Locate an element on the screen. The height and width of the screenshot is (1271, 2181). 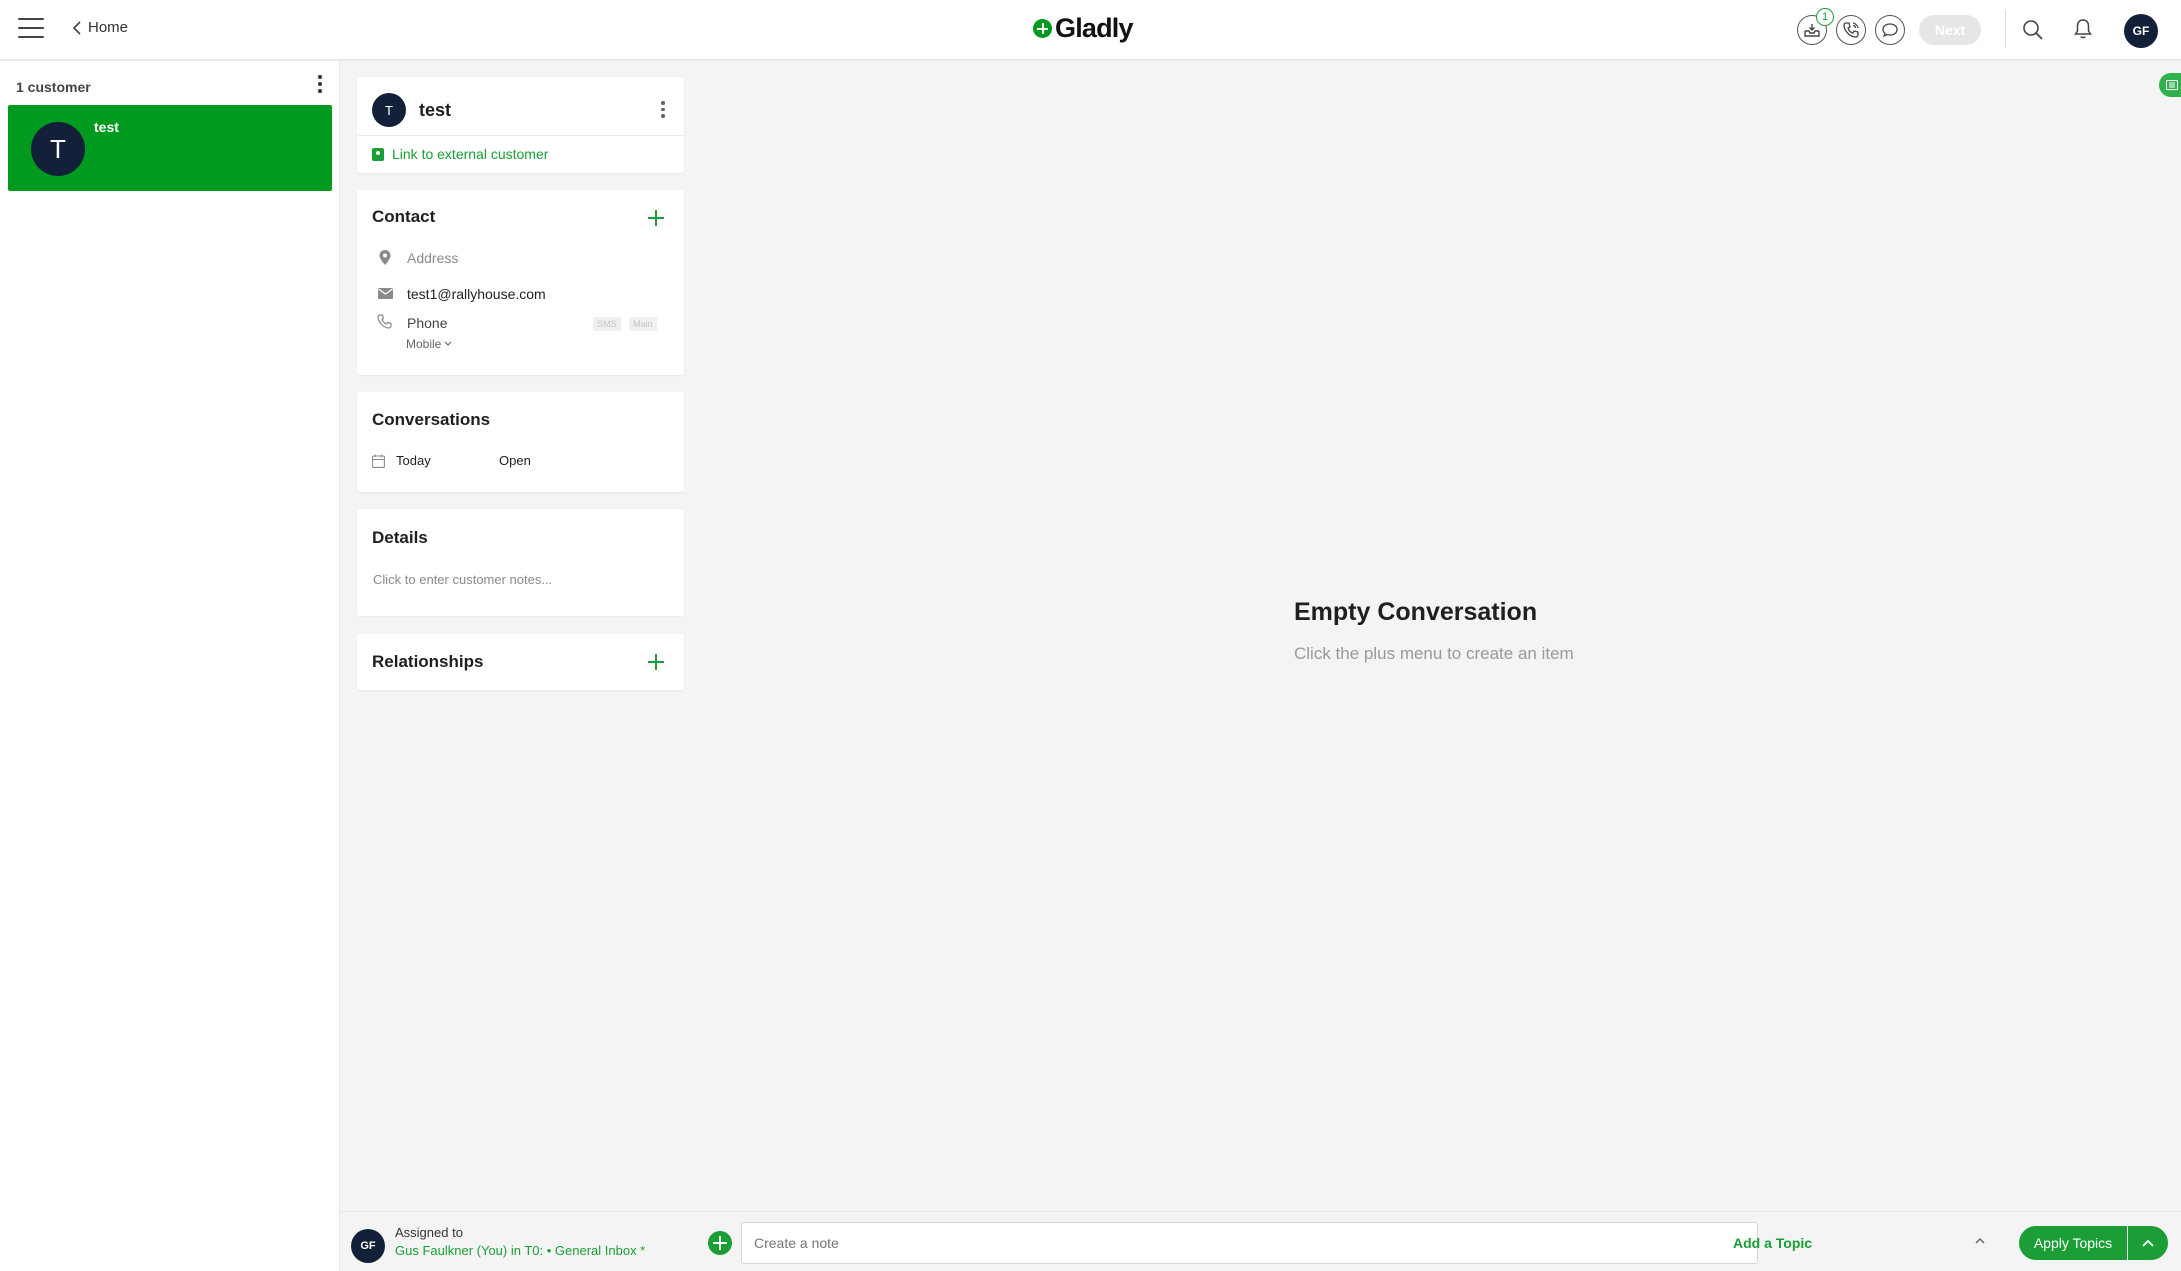
address-field: Address is located at coordinates (432, 258).